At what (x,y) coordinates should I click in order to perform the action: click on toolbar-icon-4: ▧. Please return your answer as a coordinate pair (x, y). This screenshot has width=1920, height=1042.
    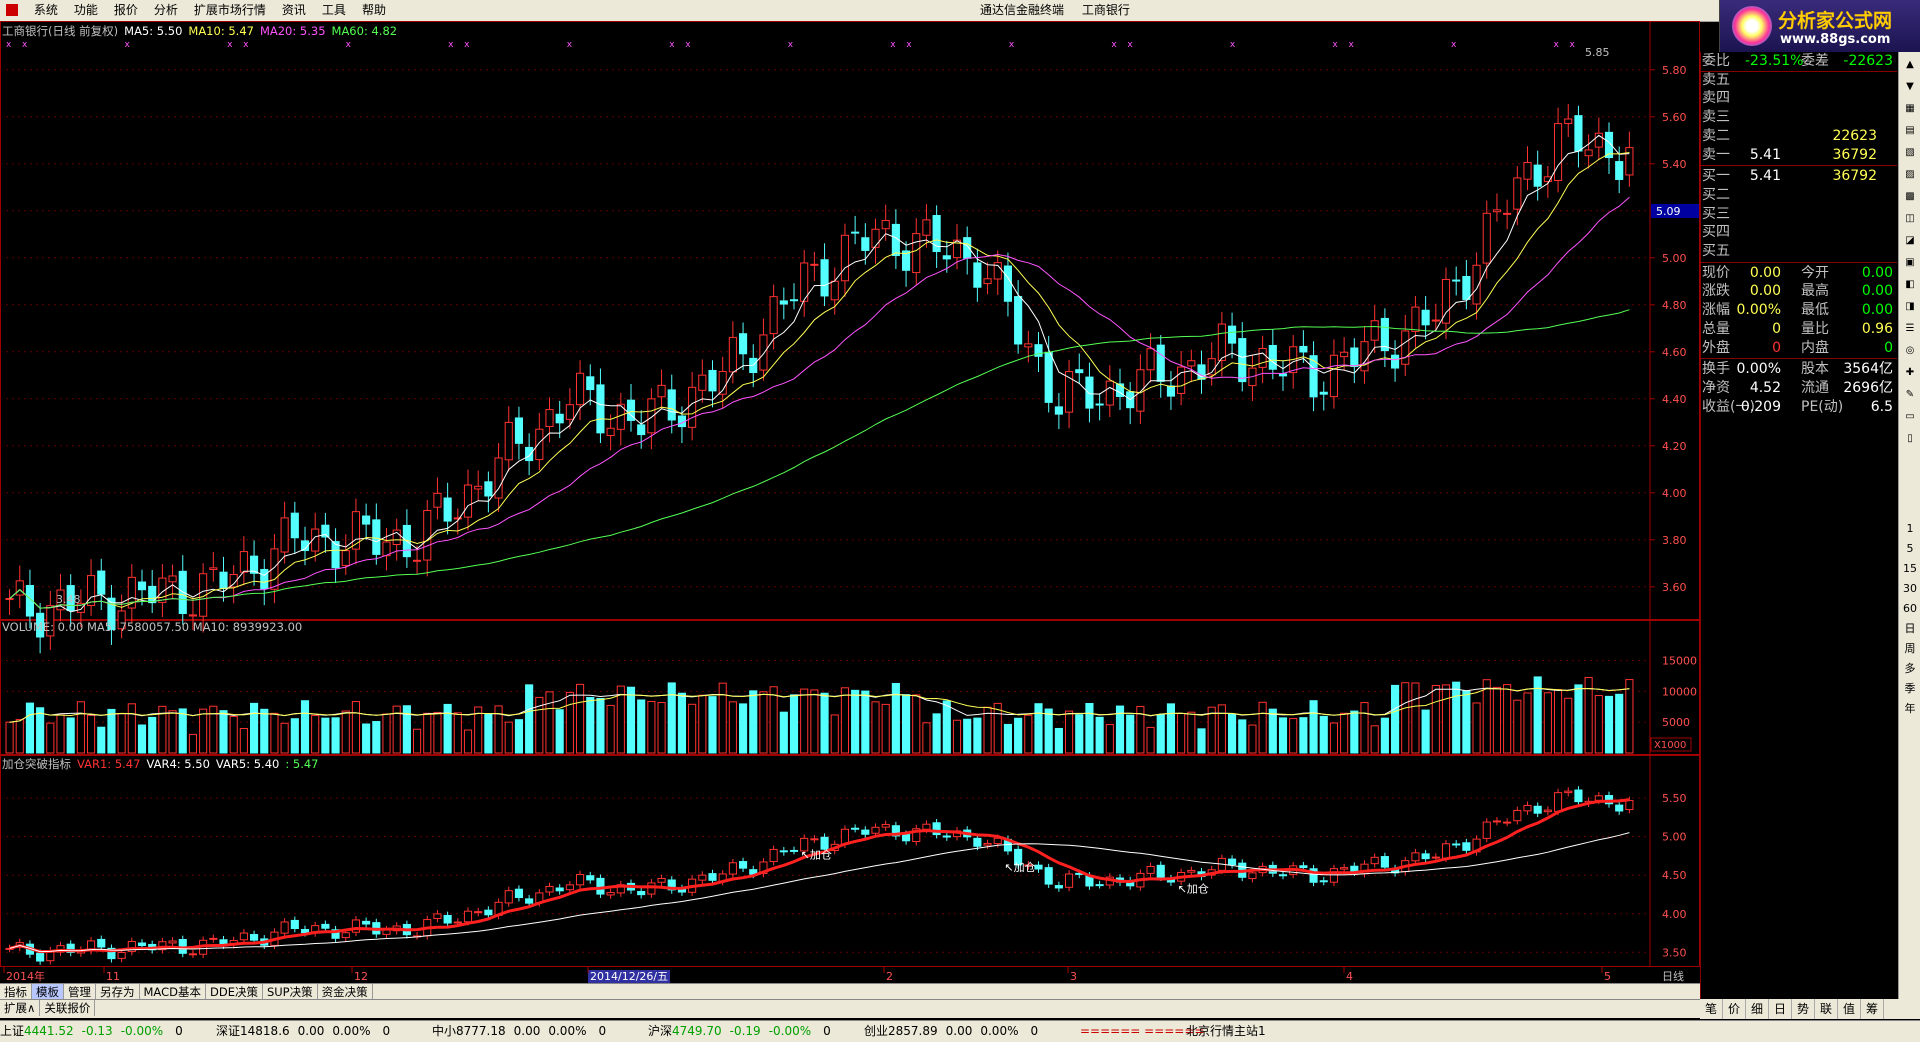
    Looking at the image, I should click on (1910, 153).